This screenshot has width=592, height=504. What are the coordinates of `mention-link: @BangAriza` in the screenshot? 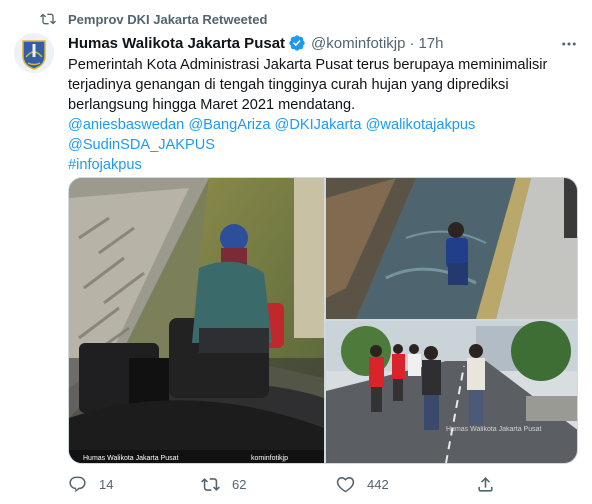 It's located at (229, 125).